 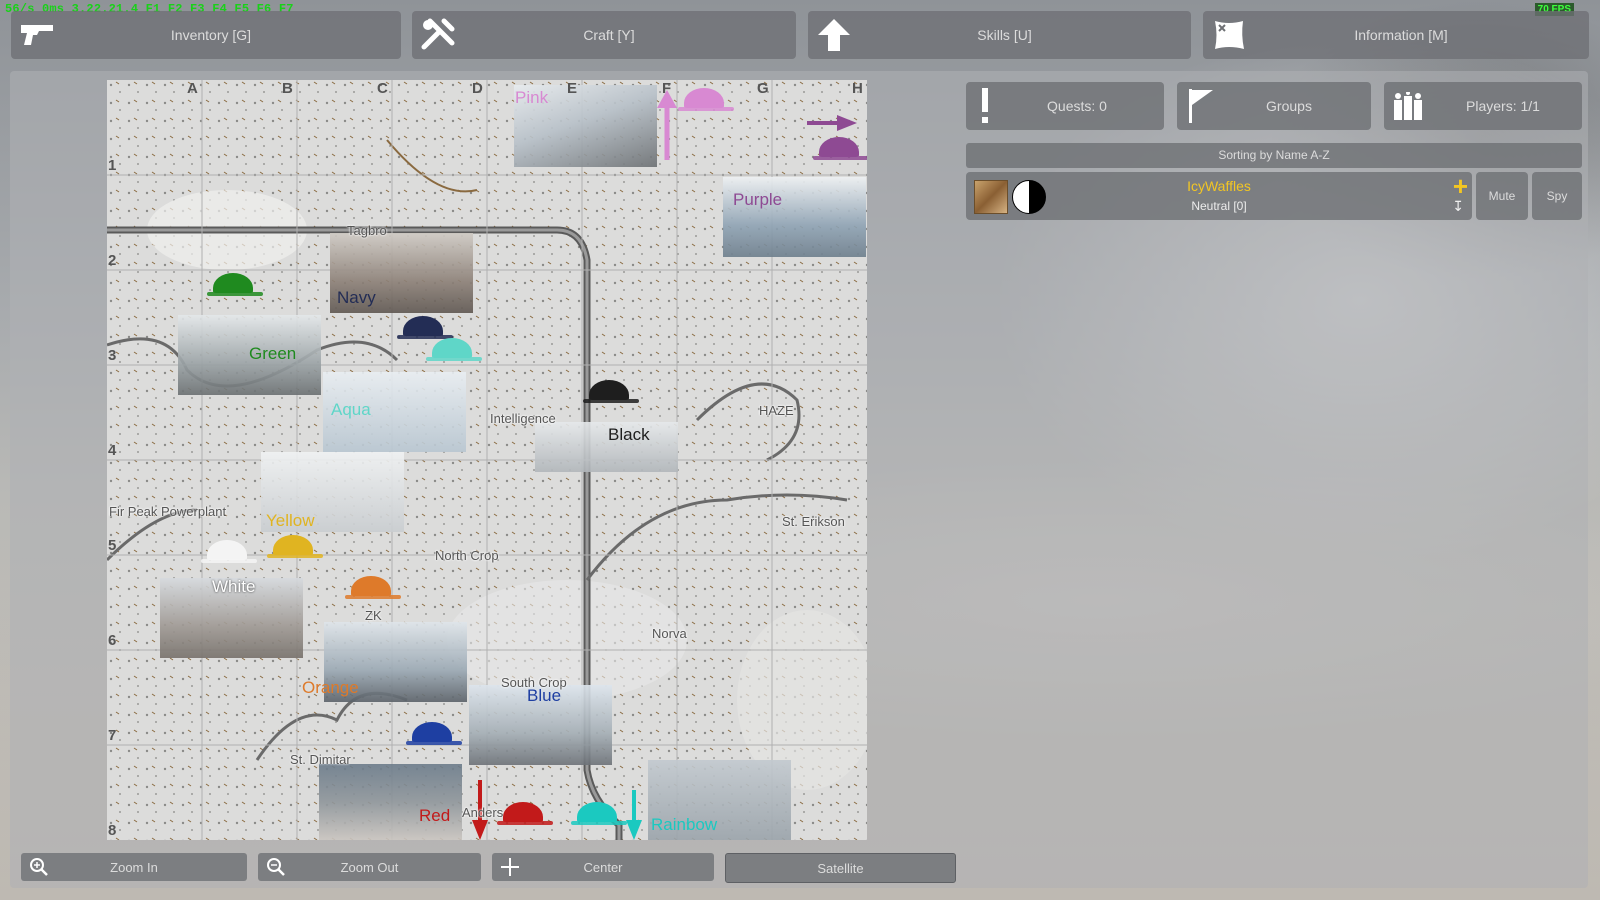 What do you see at coordinates (1557, 196) in the screenshot?
I see `spy-button: Spy` at bounding box center [1557, 196].